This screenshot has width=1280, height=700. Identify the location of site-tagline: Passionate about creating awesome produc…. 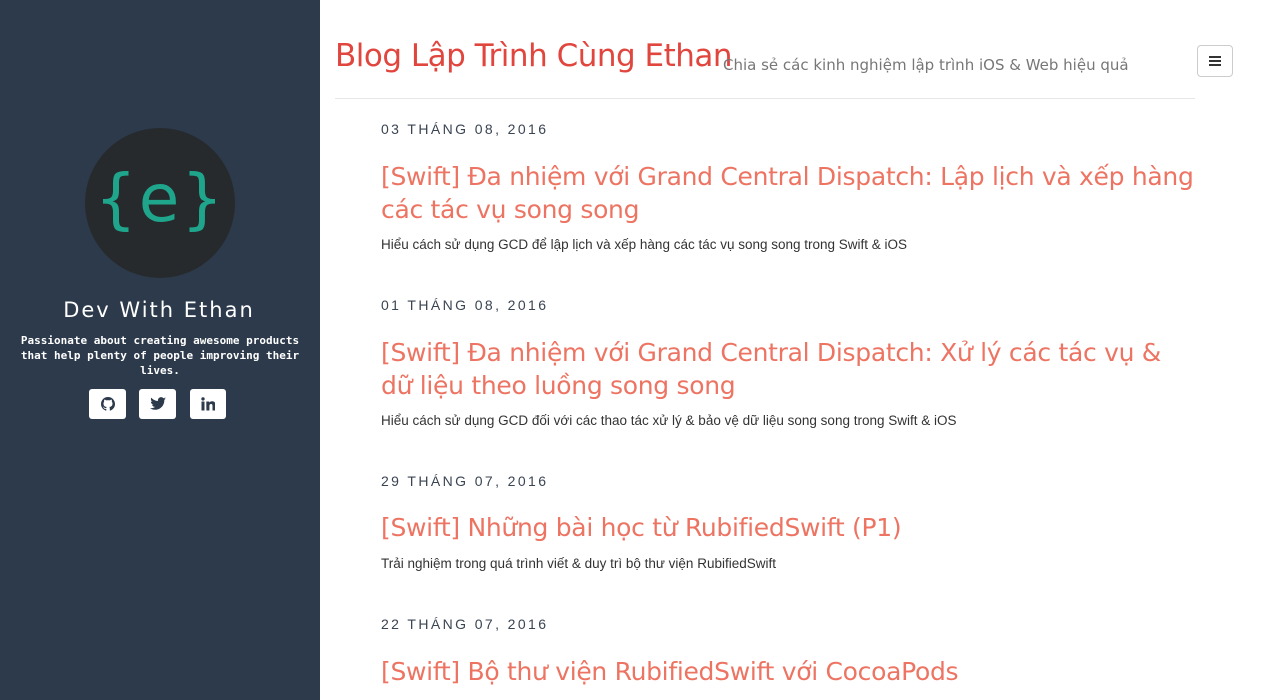
(160, 355).